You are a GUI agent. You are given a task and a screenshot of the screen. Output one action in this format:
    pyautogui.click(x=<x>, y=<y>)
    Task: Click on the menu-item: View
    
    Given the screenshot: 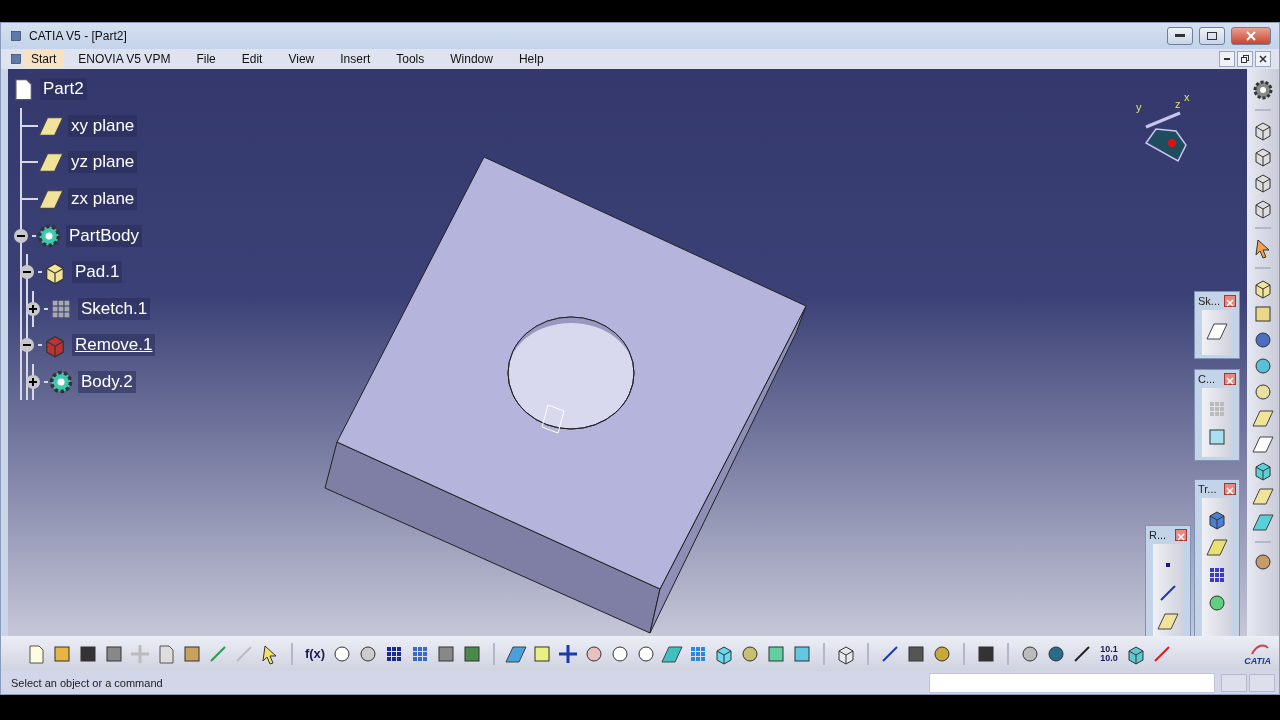 What is the action you would take?
    pyautogui.click(x=301, y=59)
    